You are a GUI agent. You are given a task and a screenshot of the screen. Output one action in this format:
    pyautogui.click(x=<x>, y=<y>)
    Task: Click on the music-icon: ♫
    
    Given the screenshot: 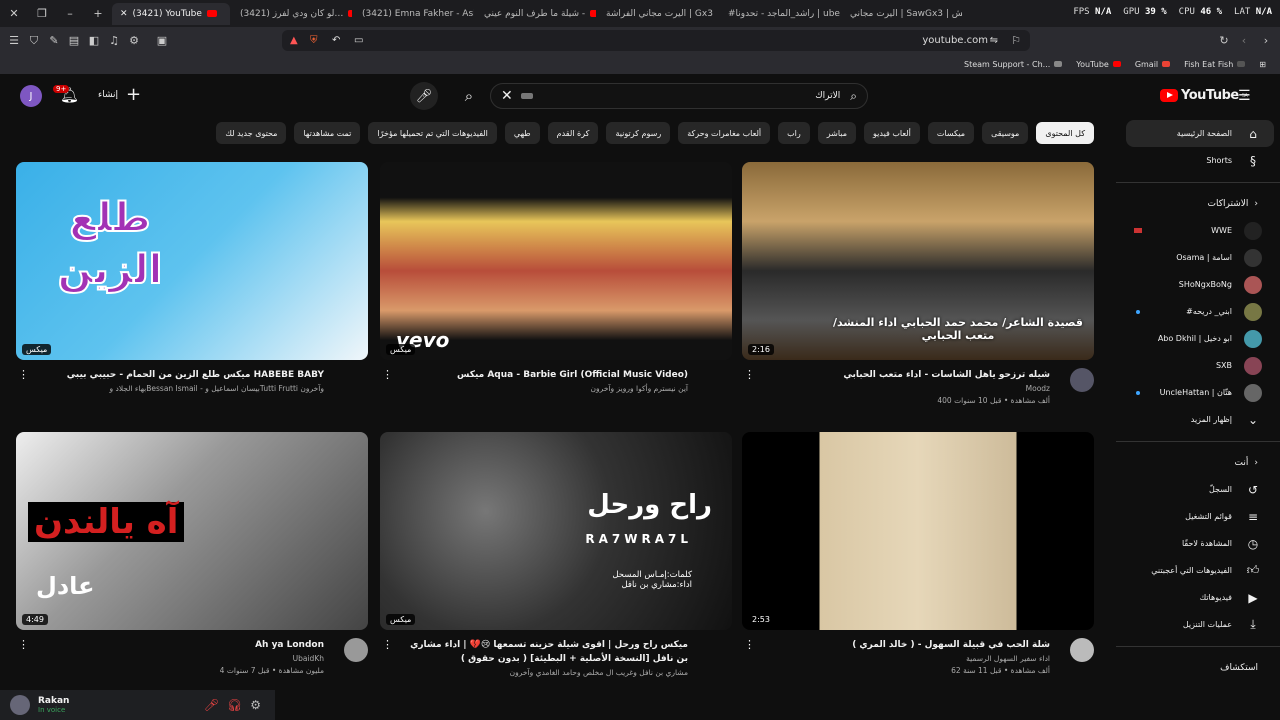 What is the action you would take?
    pyautogui.click(x=114, y=40)
    